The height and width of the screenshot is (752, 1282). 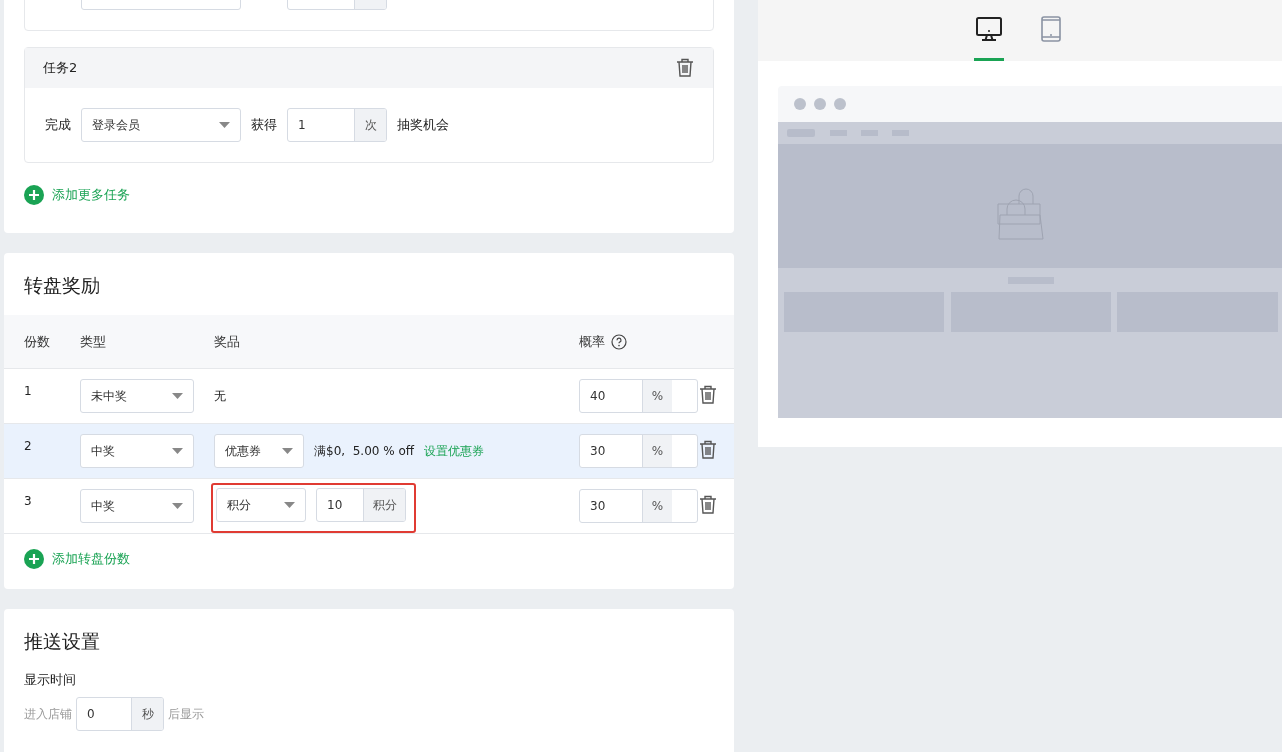 What do you see at coordinates (137, 396) in the screenshot?
I see `dropdown-select: 未中奖` at bounding box center [137, 396].